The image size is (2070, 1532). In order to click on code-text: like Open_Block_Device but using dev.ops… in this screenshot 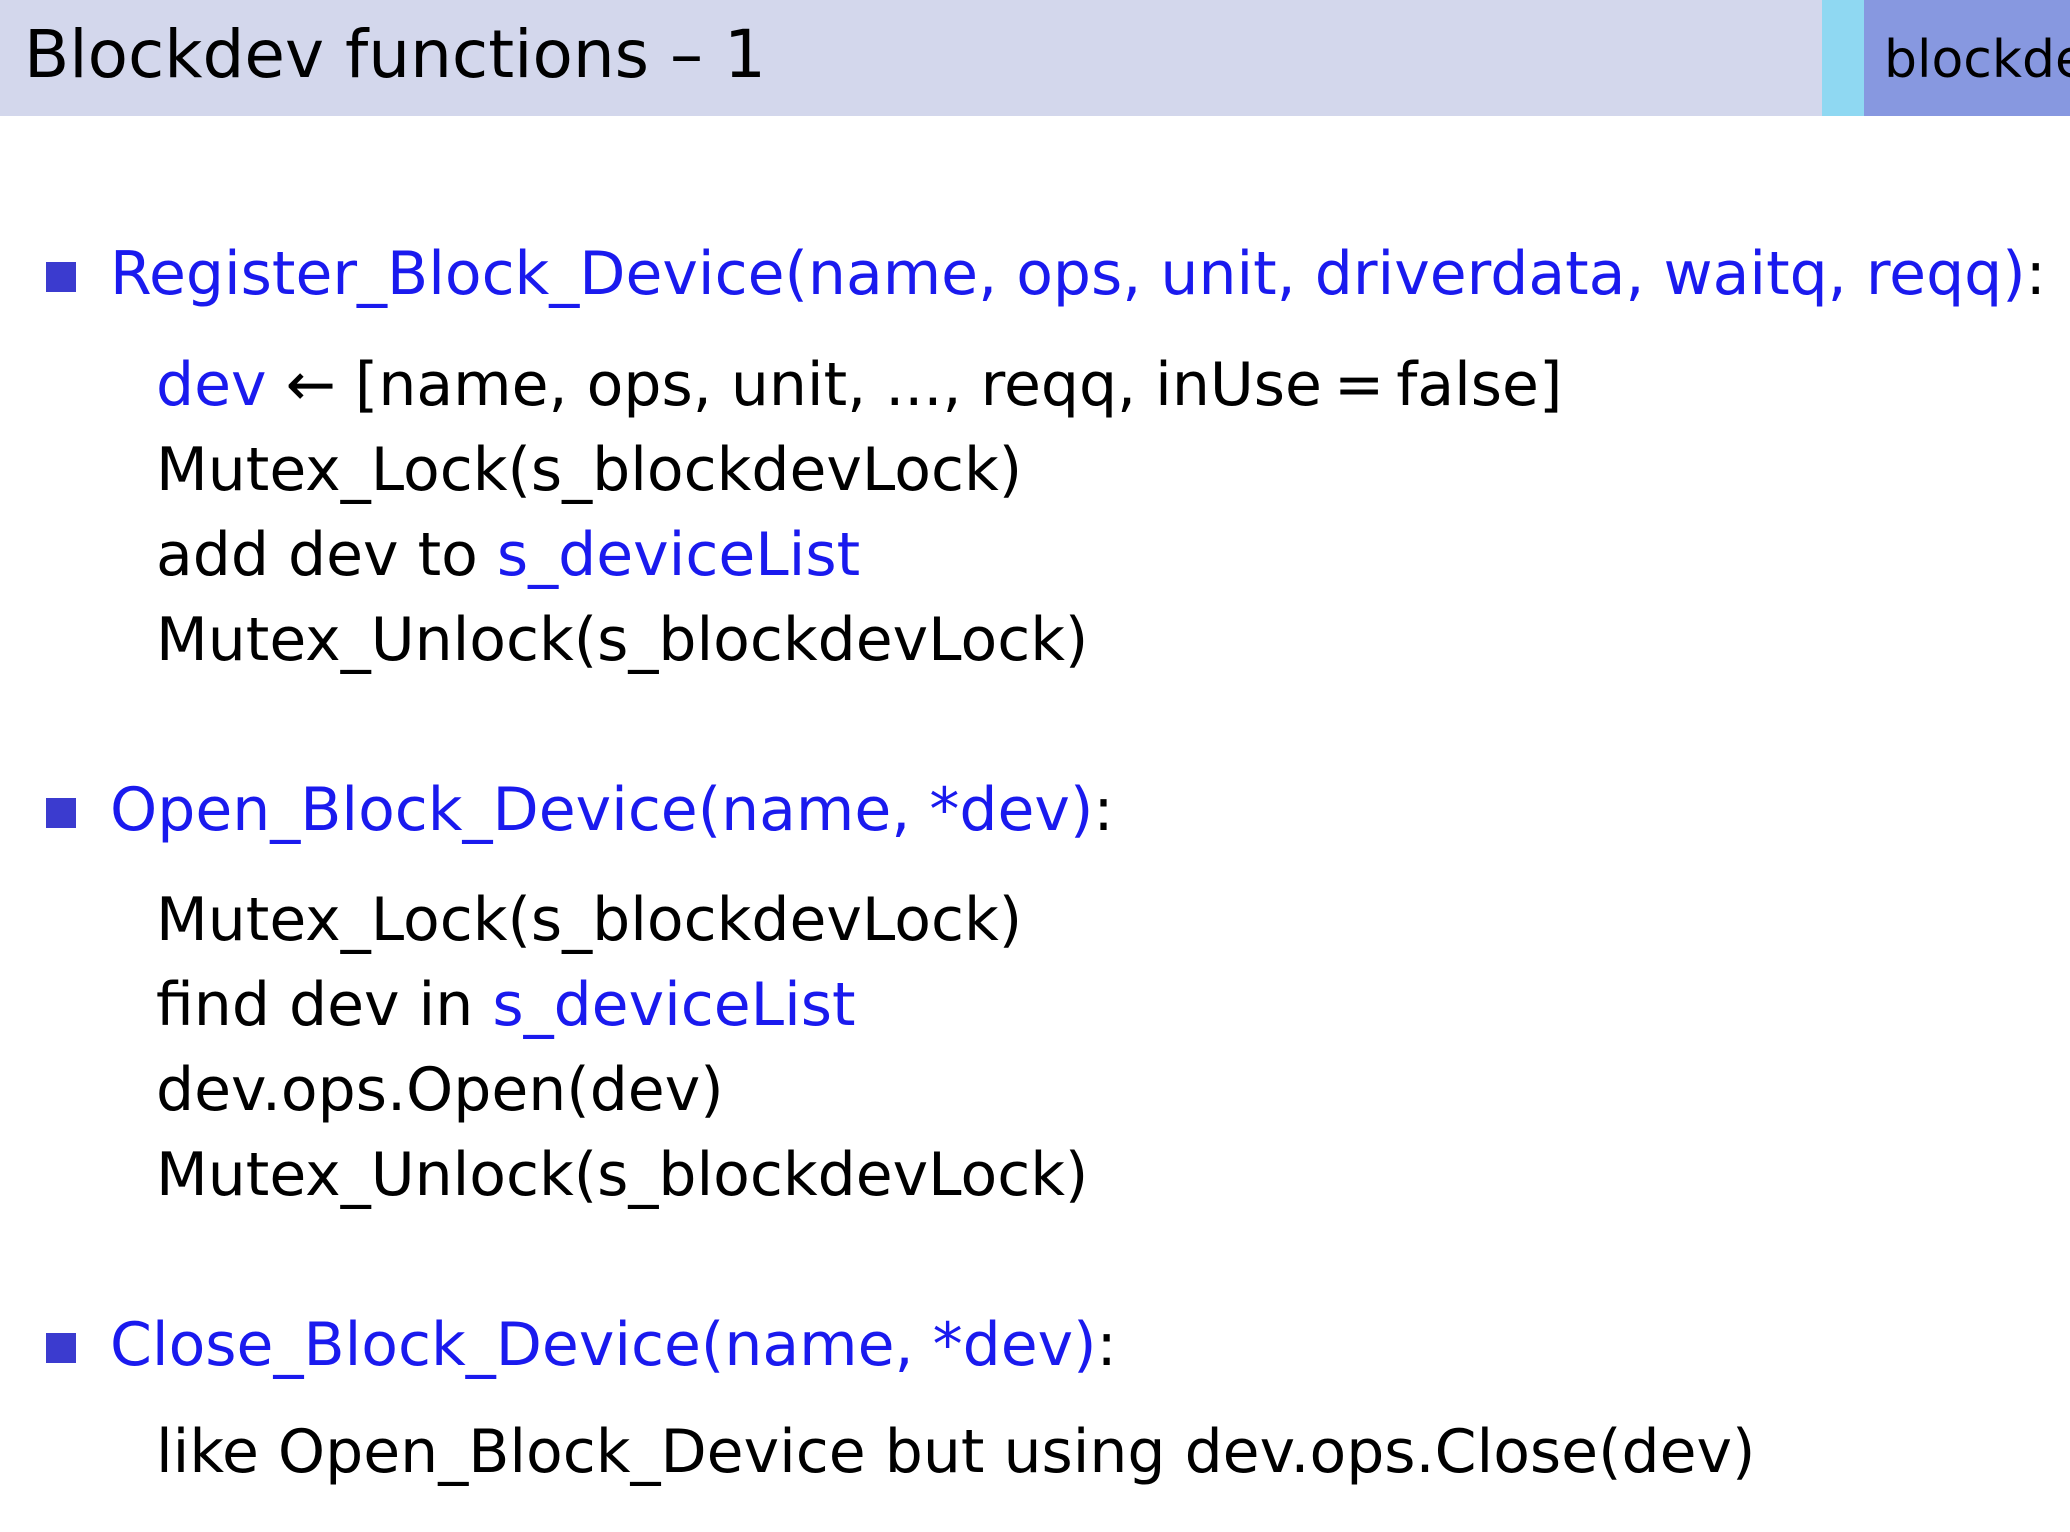, I will do `click(956, 1452)`.